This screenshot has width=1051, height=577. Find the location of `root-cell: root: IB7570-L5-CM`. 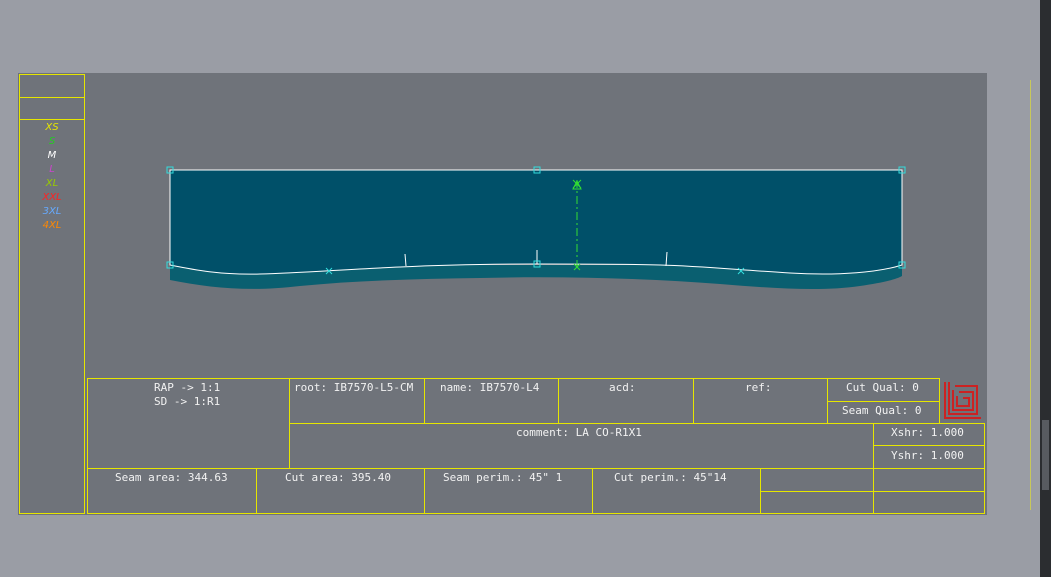

root-cell: root: IB7570-L5-CM is located at coordinates (357, 401).